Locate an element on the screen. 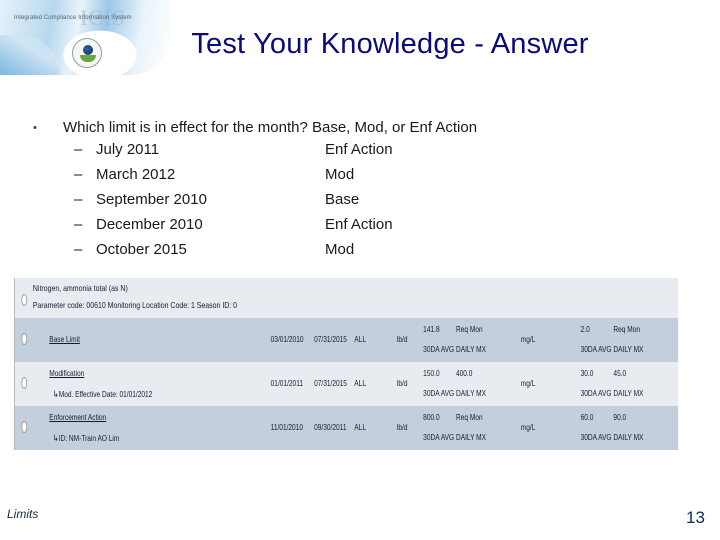 This screenshot has width=720, height=540. conc1-value: 2.0 is located at coordinates (585, 329).